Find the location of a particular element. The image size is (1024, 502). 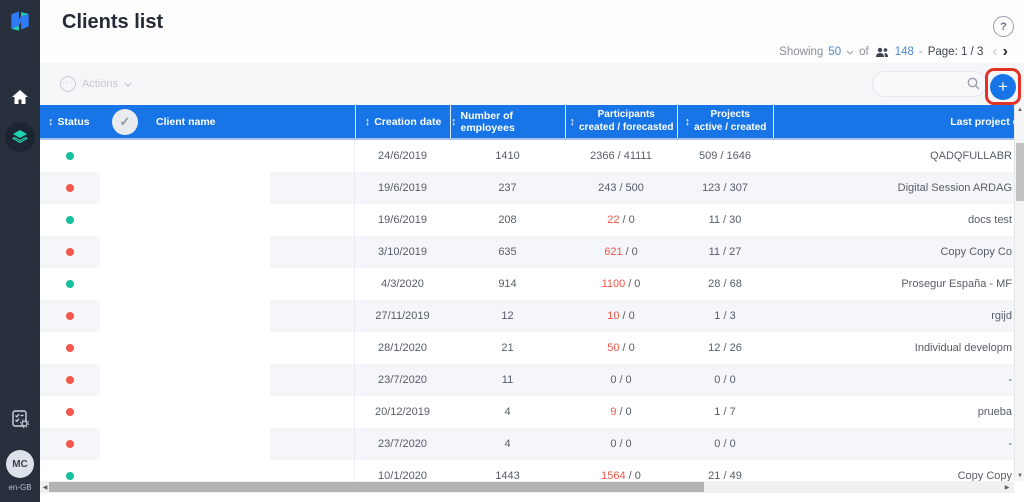

last-project-cell: - is located at coordinates (1010, 444).